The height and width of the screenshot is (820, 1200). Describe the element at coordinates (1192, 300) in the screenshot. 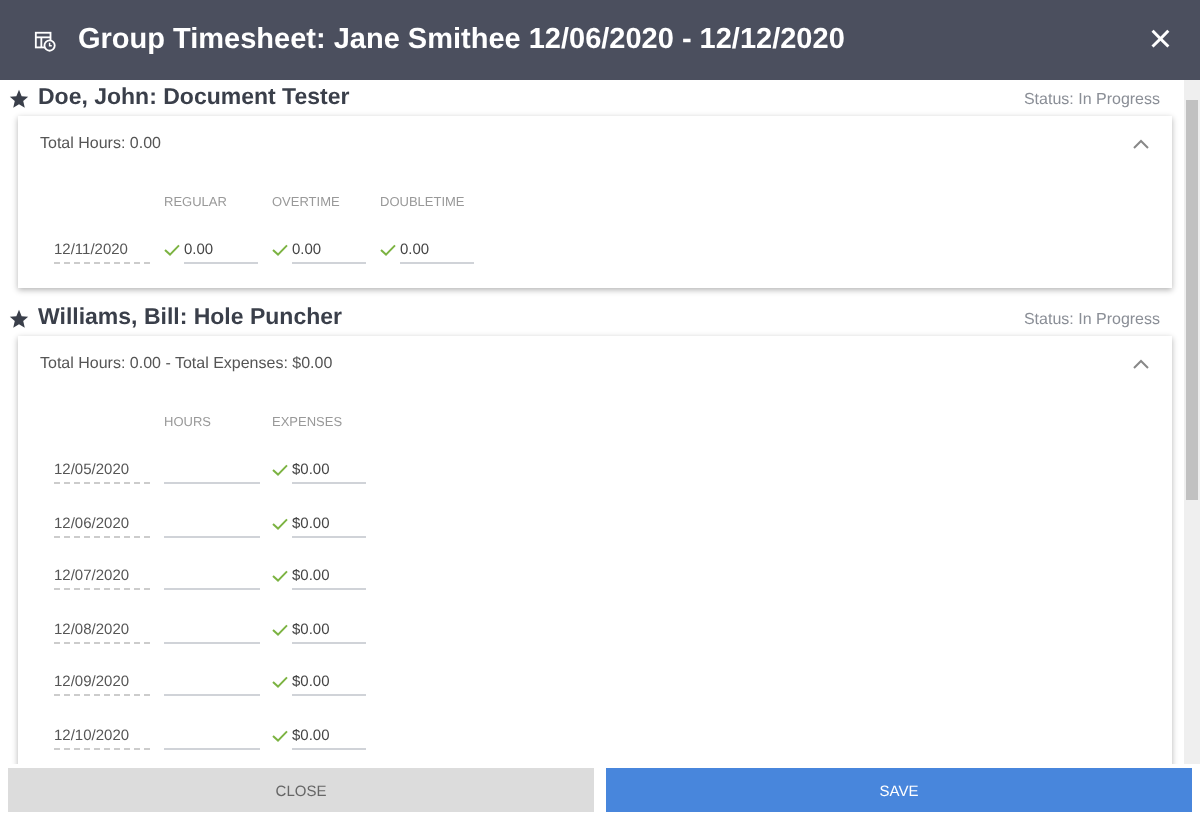

I see `scrollbar-thumb` at that location.